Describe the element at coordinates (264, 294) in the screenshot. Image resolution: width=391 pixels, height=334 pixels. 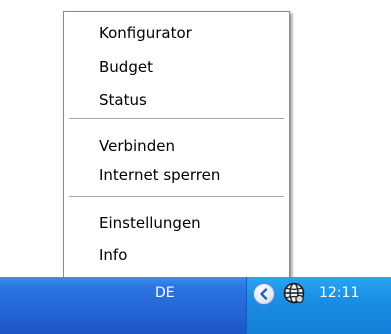
I see `chevron-left-icon` at that location.